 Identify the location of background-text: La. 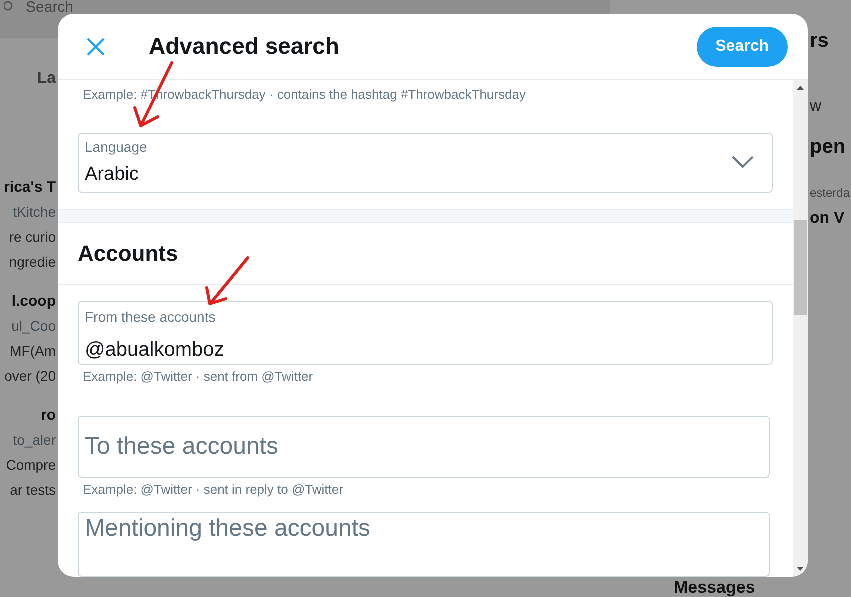
(46, 79).